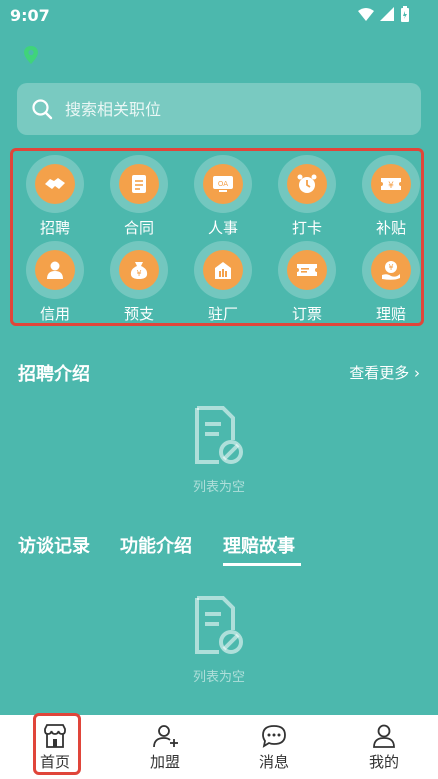  What do you see at coordinates (223, 283) in the screenshot?
I see `feature-factory: 驻厂` at bounding box center [223, 283].